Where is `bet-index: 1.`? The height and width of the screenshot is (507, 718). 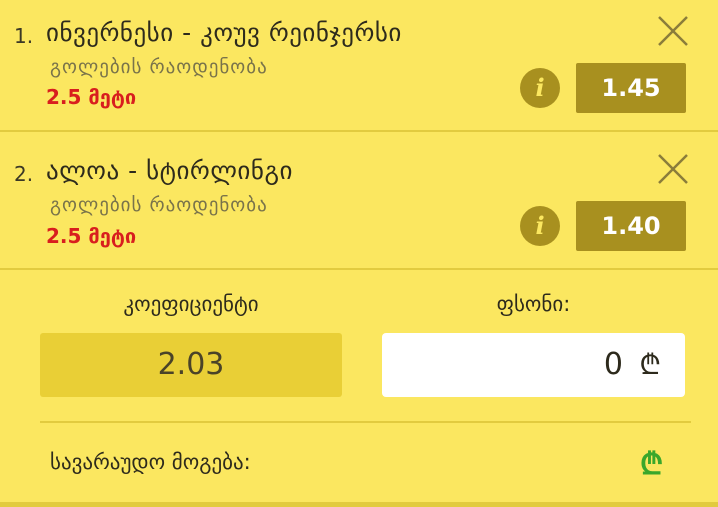
bet-index: 1. is located at coordinates (24, 36).